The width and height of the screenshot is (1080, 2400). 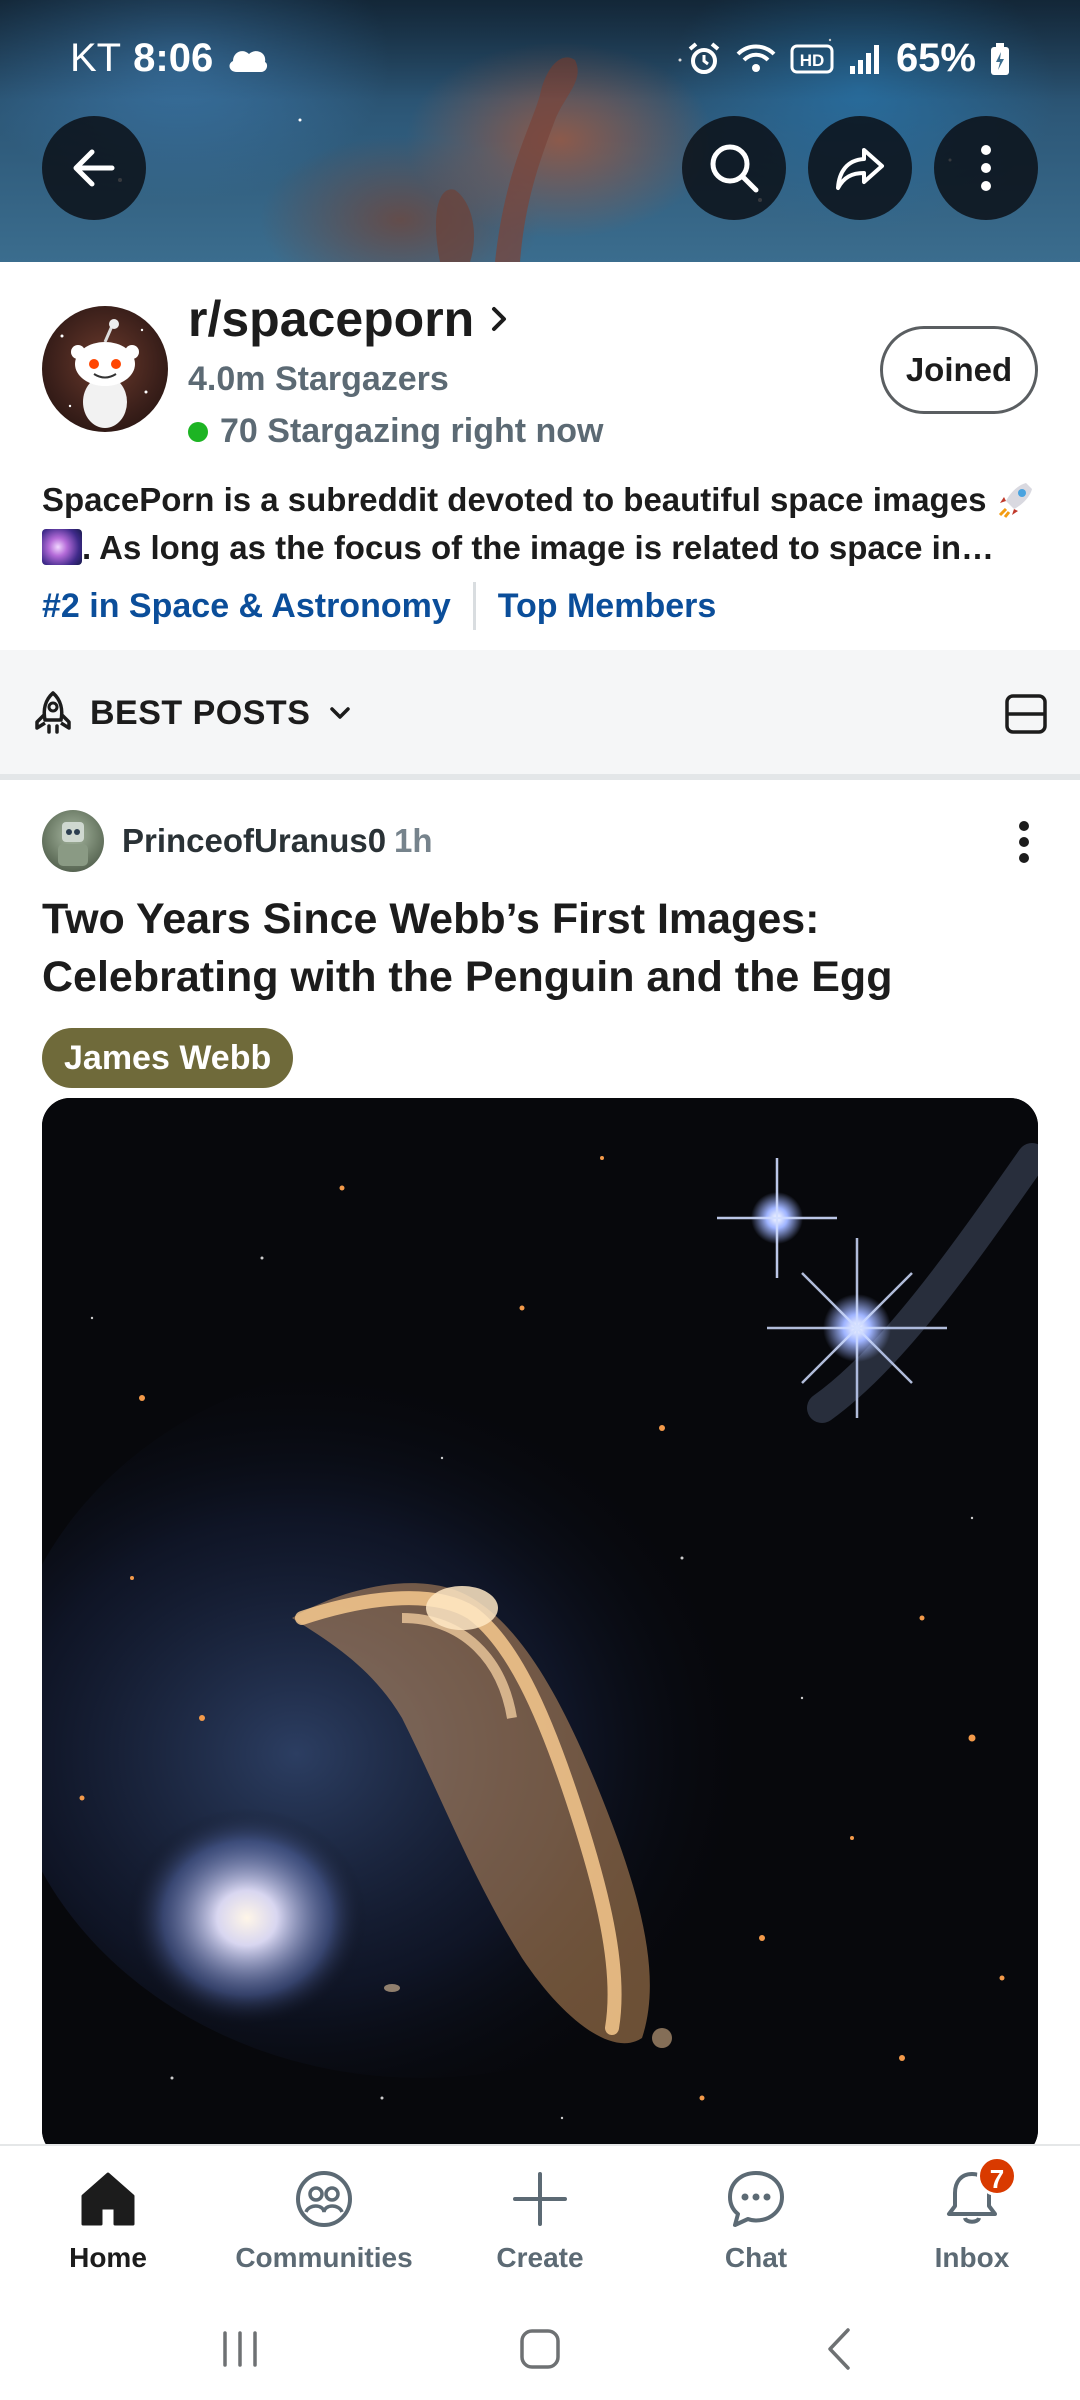 What do you see at coordinates (340, 713) in the screenshot?
I see `chevron-down-icon` at bounding box center [340, 713].